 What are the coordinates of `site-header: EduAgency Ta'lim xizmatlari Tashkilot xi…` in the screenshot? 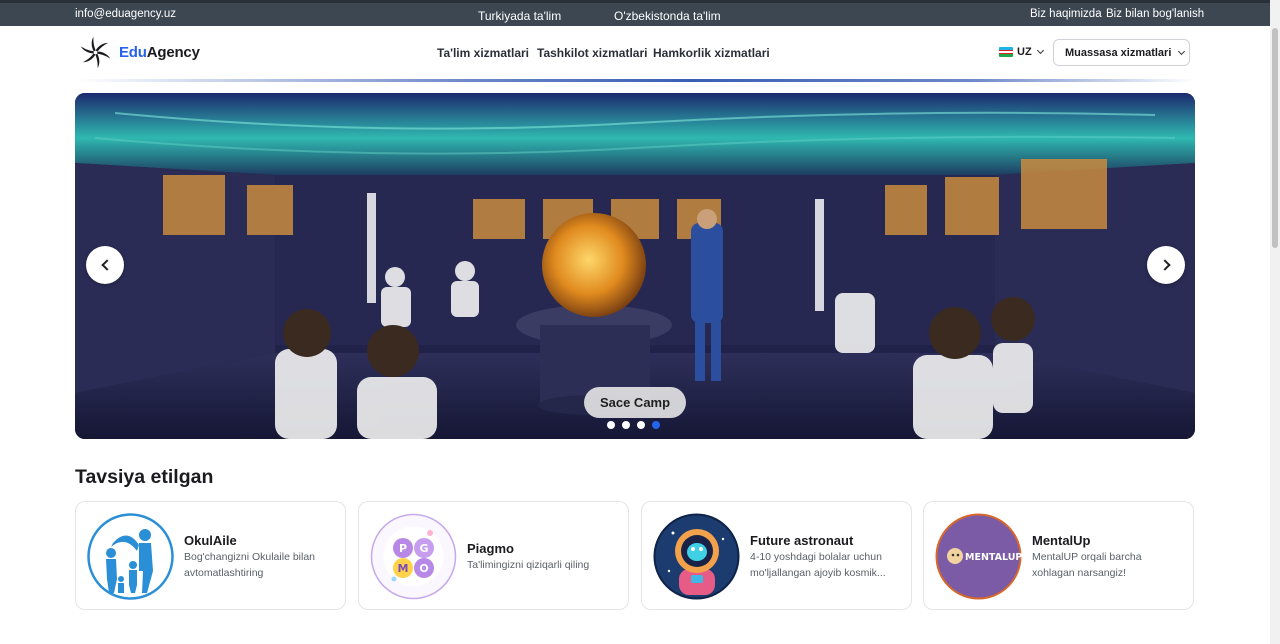 It's located at (635, 54).